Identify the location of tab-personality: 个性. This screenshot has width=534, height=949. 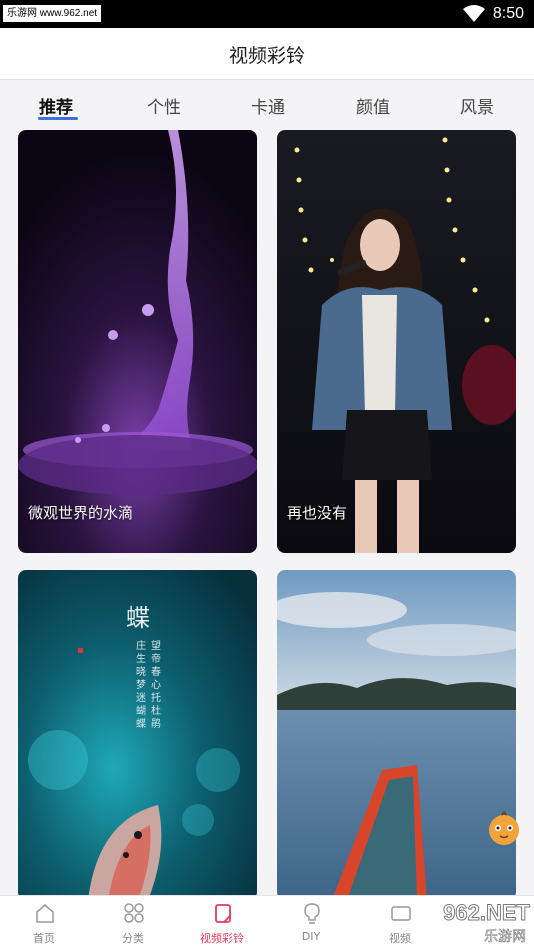
(164, 105).